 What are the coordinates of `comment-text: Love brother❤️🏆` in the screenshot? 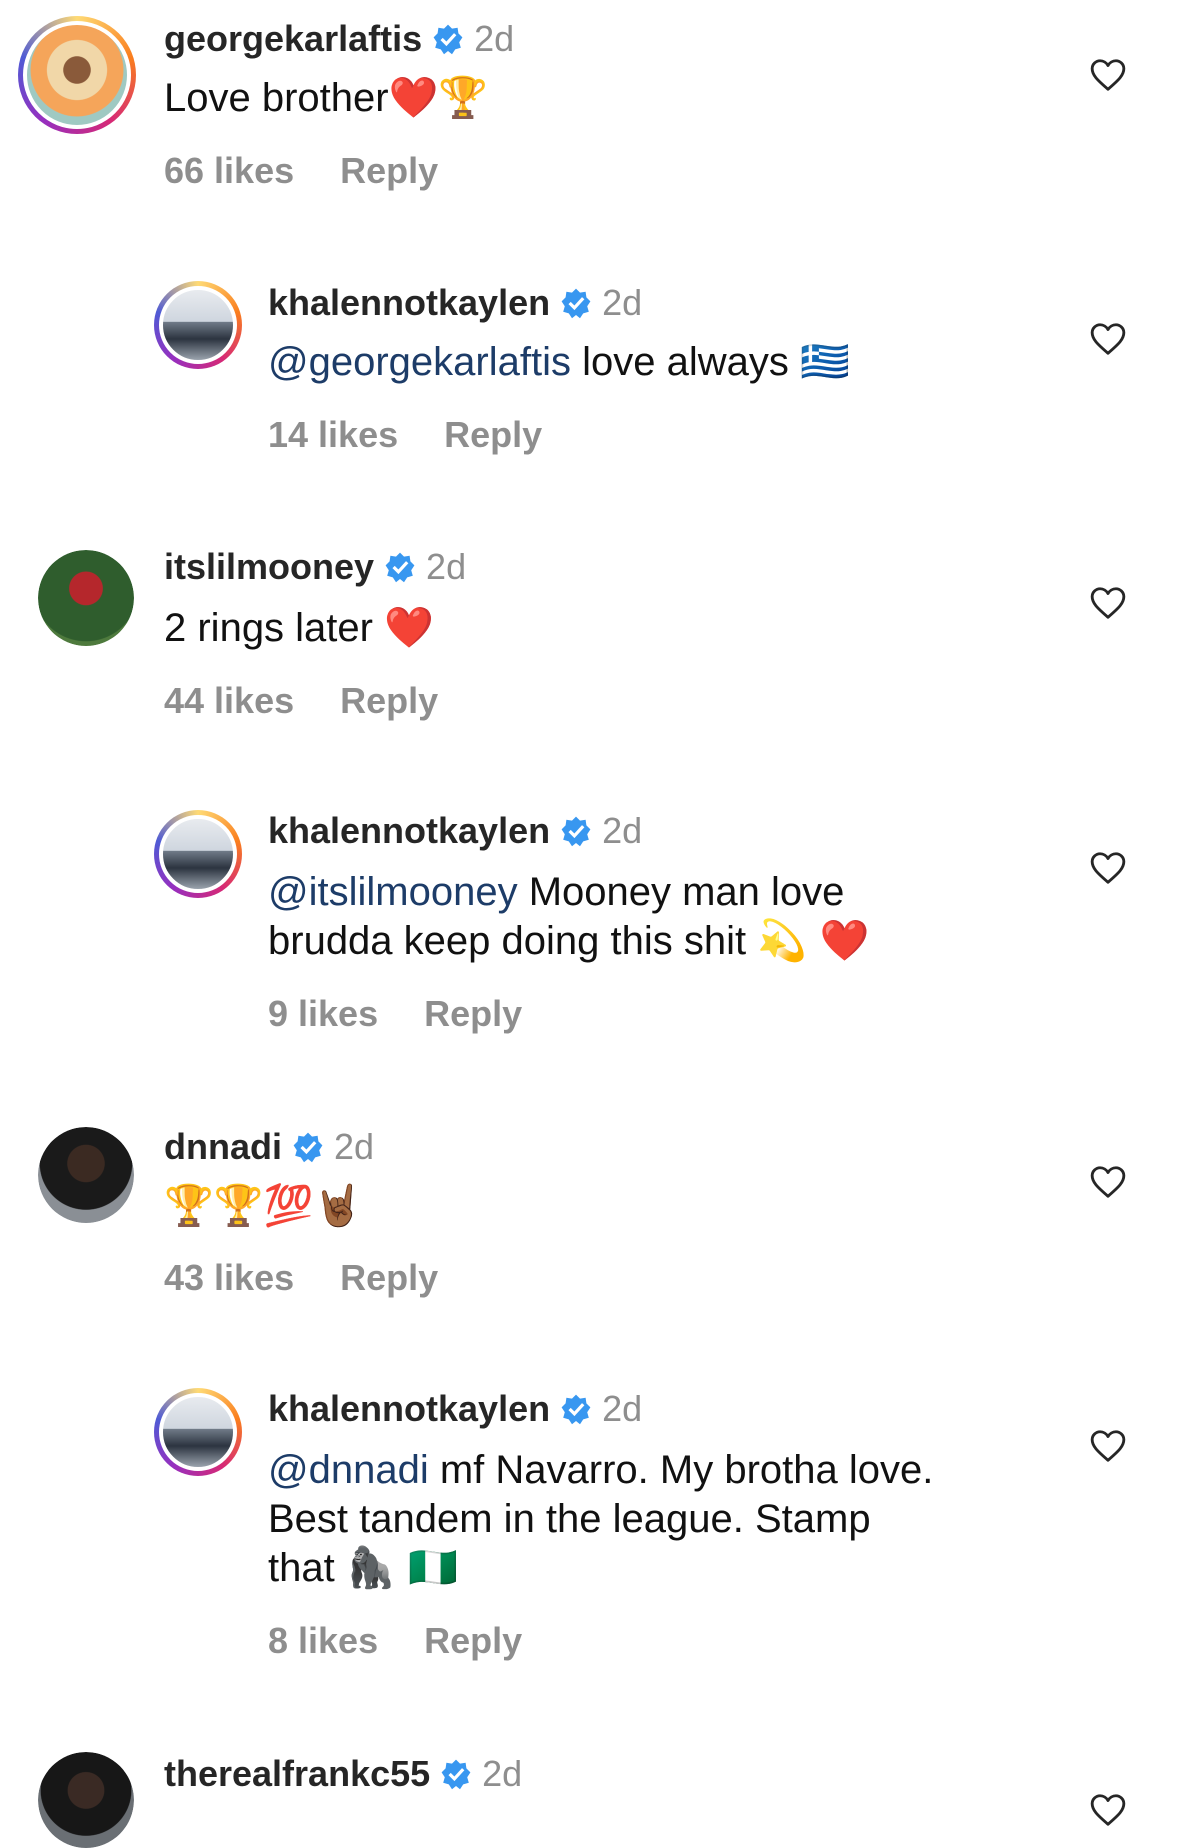 It's located at (326, 98).